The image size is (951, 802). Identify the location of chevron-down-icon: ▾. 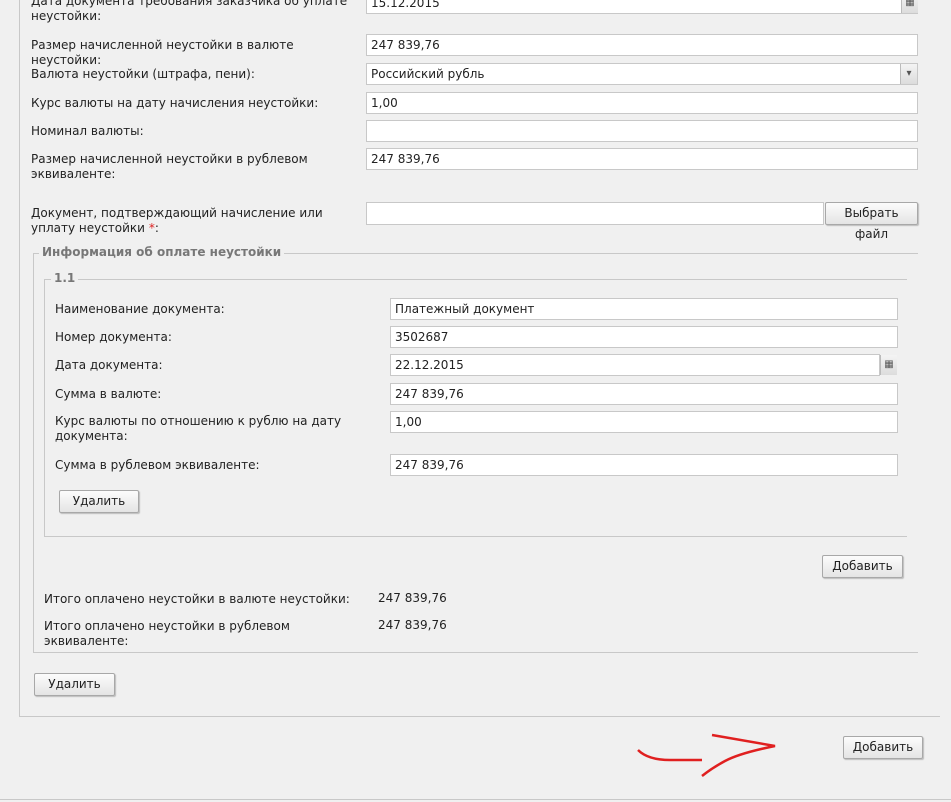
(908, 74).